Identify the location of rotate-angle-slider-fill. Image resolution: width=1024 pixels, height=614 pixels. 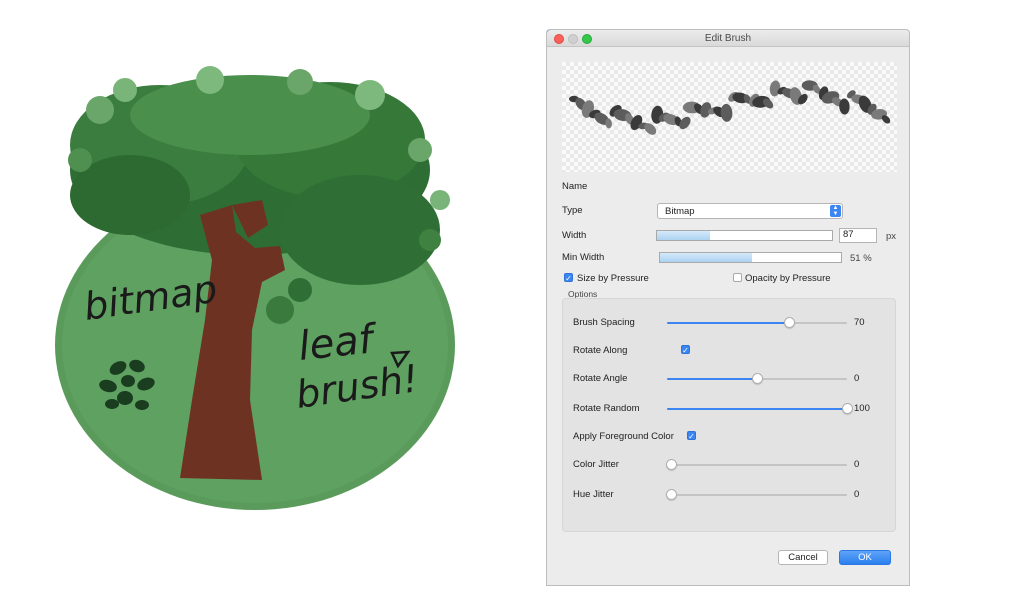
(712, 379).